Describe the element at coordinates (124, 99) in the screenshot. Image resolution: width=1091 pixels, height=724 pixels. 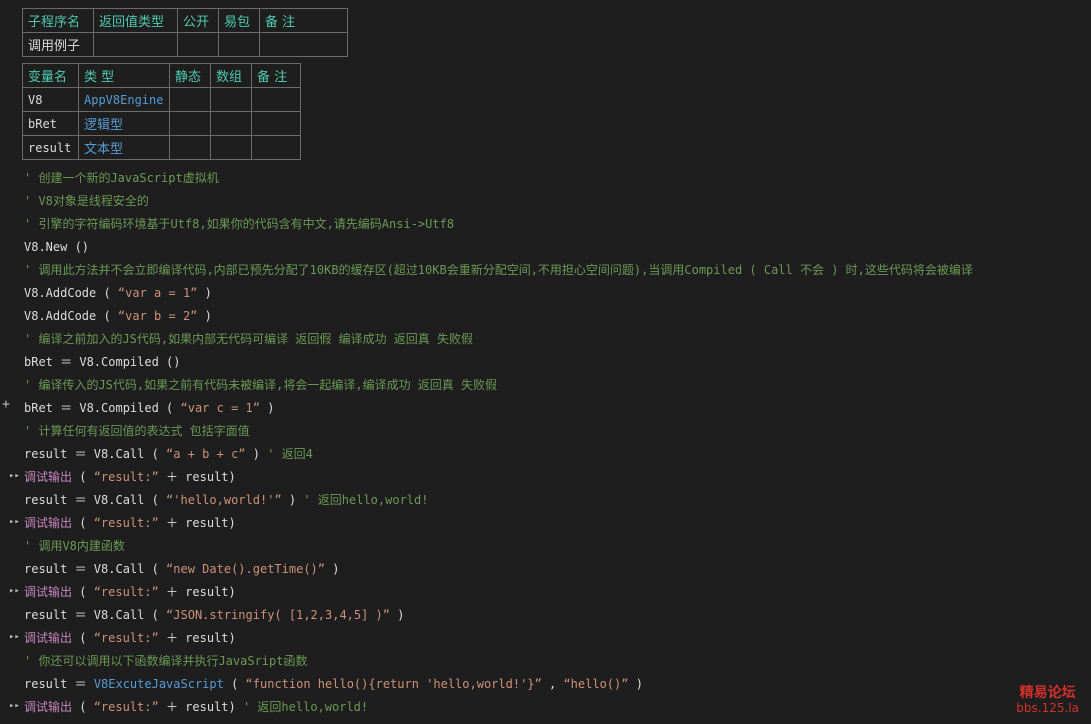
I see `var-type-cell: AppV8Engine` at that location.